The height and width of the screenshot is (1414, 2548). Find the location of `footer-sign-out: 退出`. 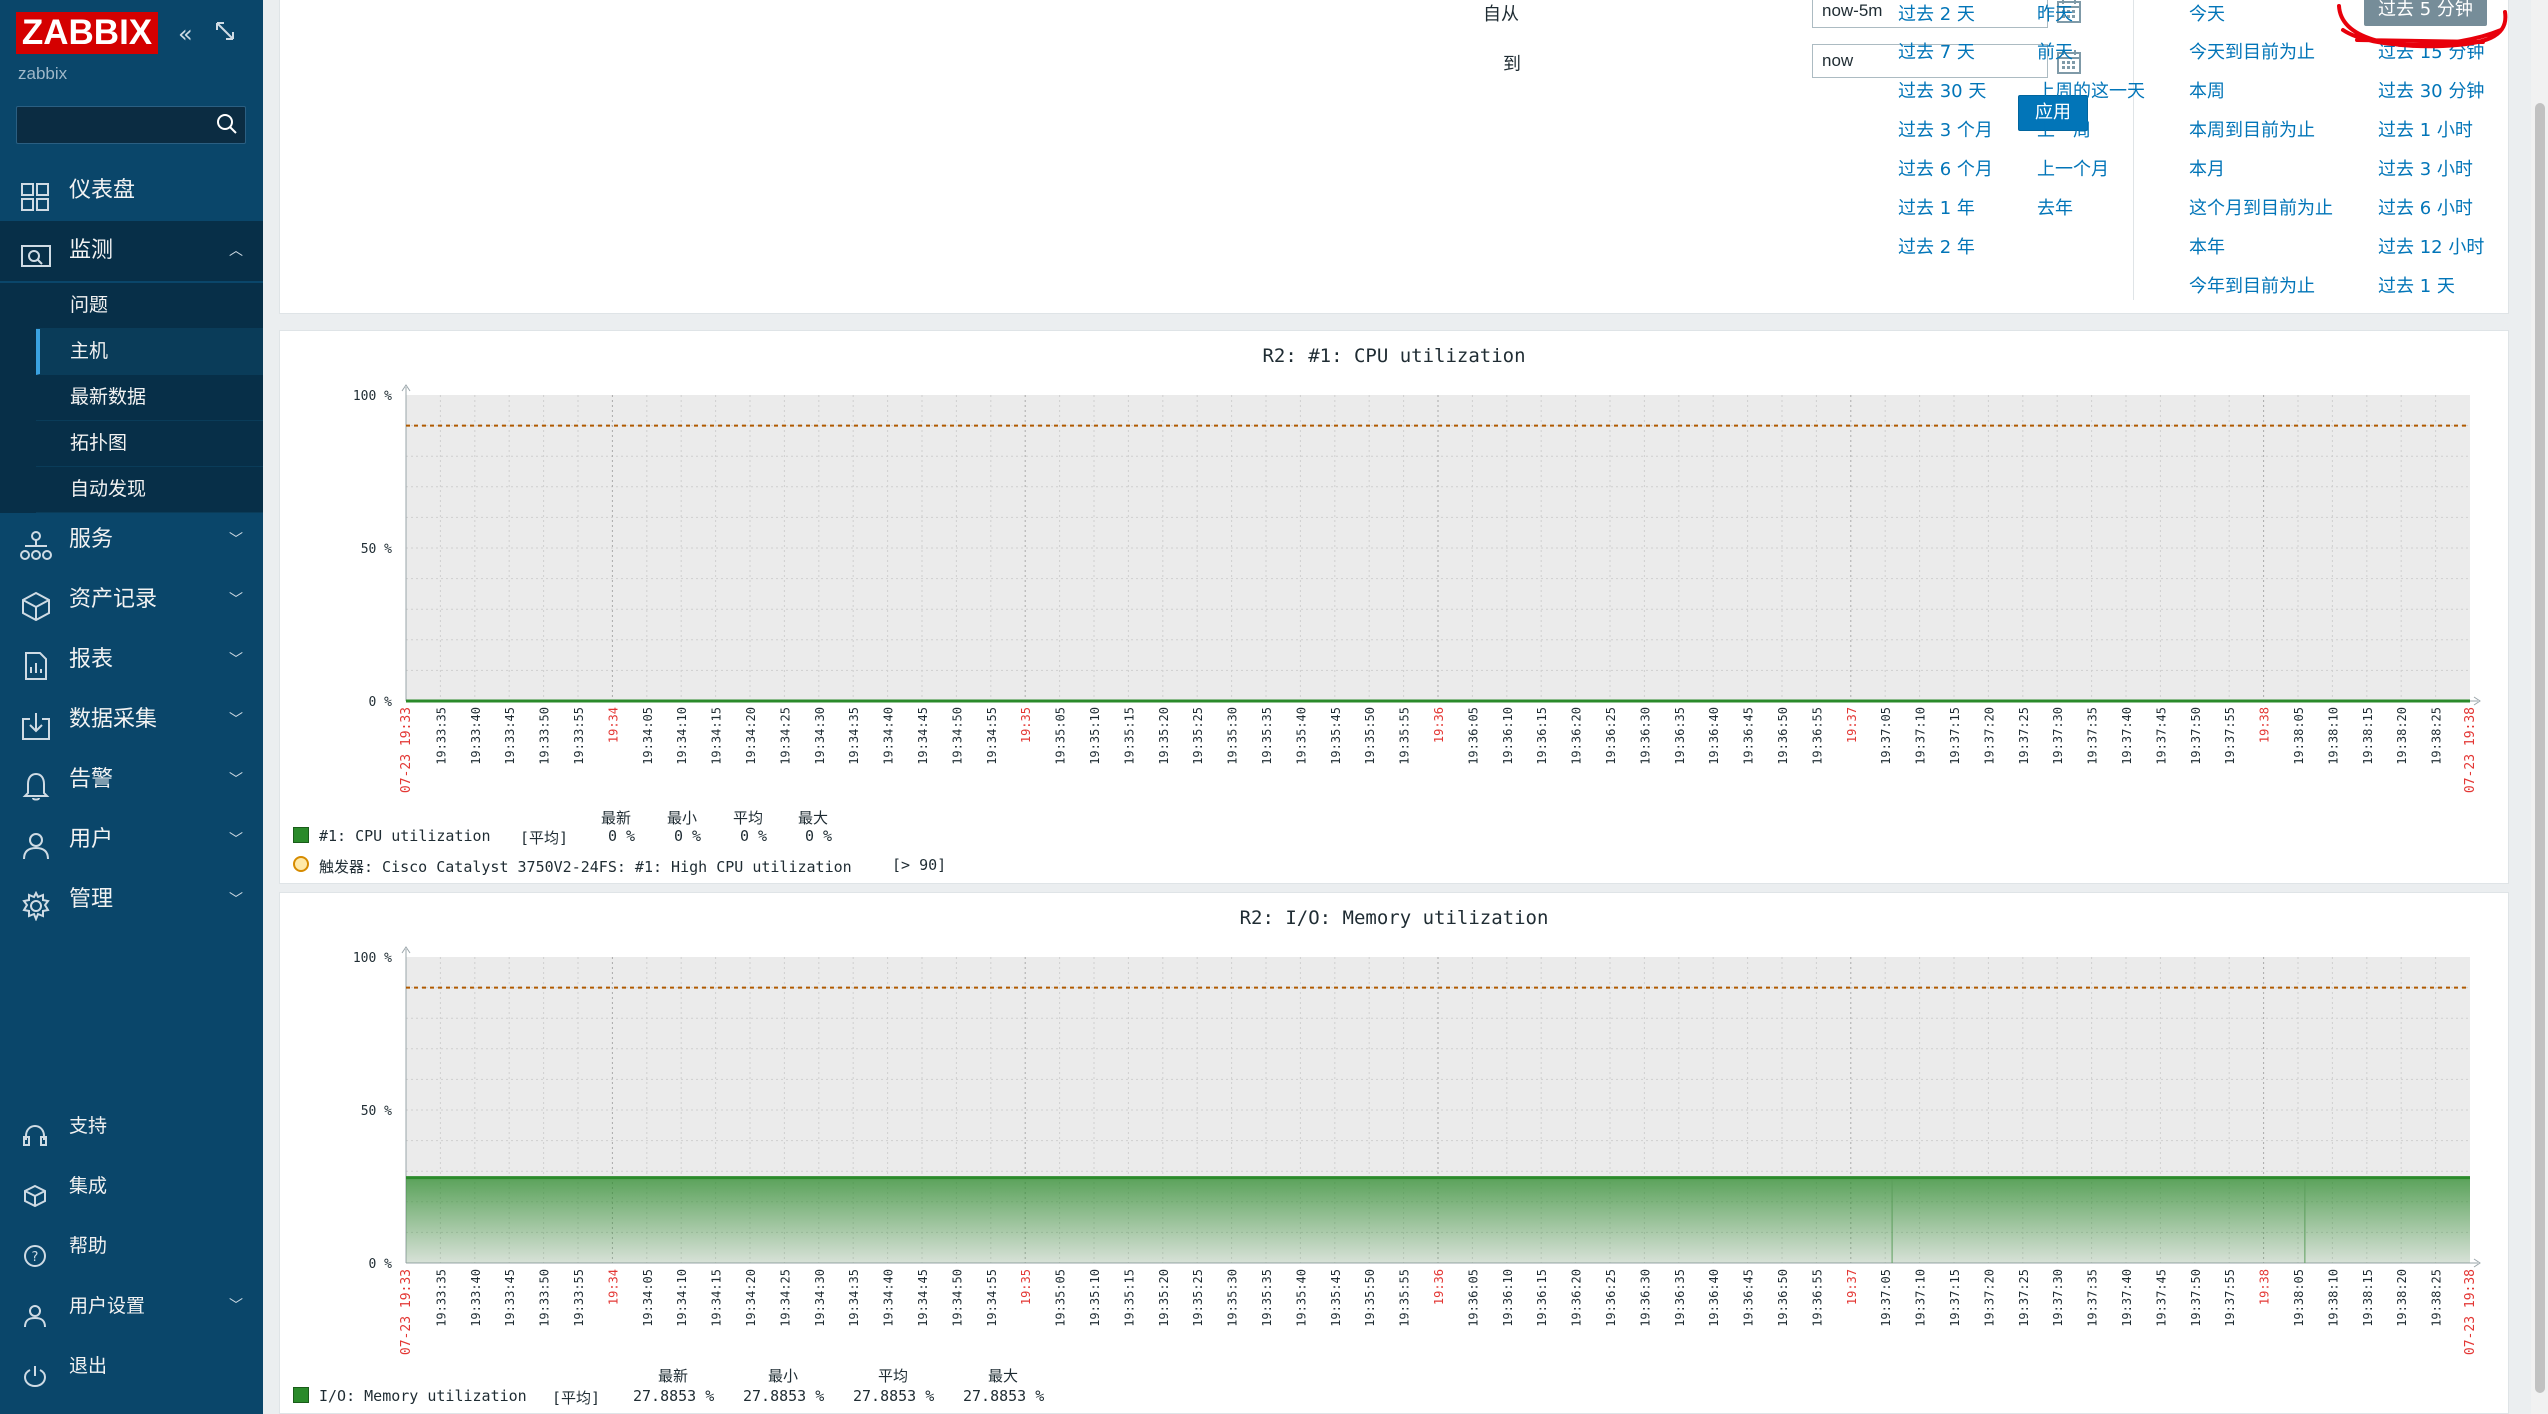

footer-sign-out: 退出 is located at coordinates (131, 1366).